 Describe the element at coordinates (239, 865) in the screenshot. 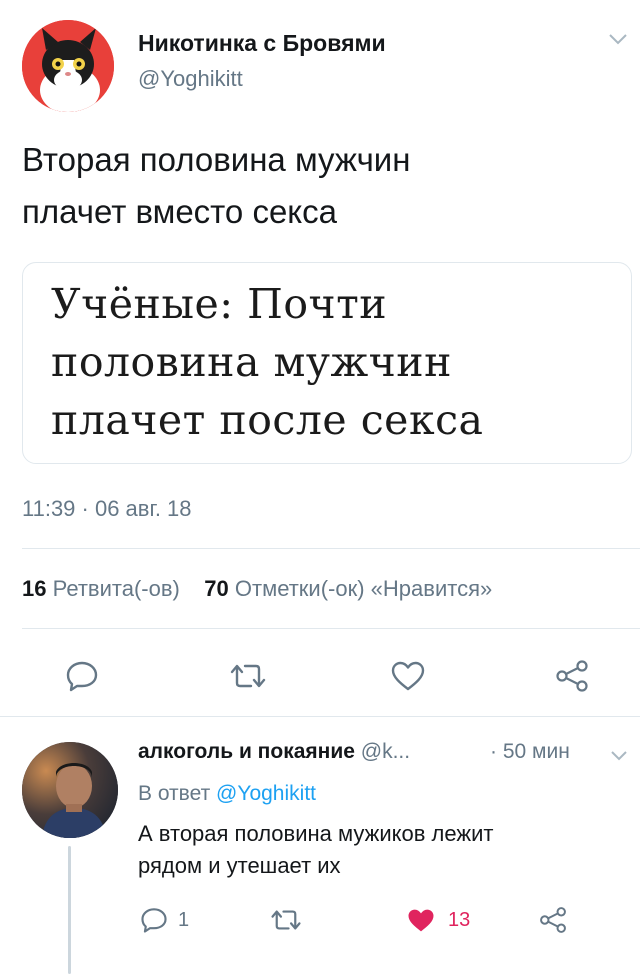

I see `reply-text-line: рядом и утешает их` at that location.